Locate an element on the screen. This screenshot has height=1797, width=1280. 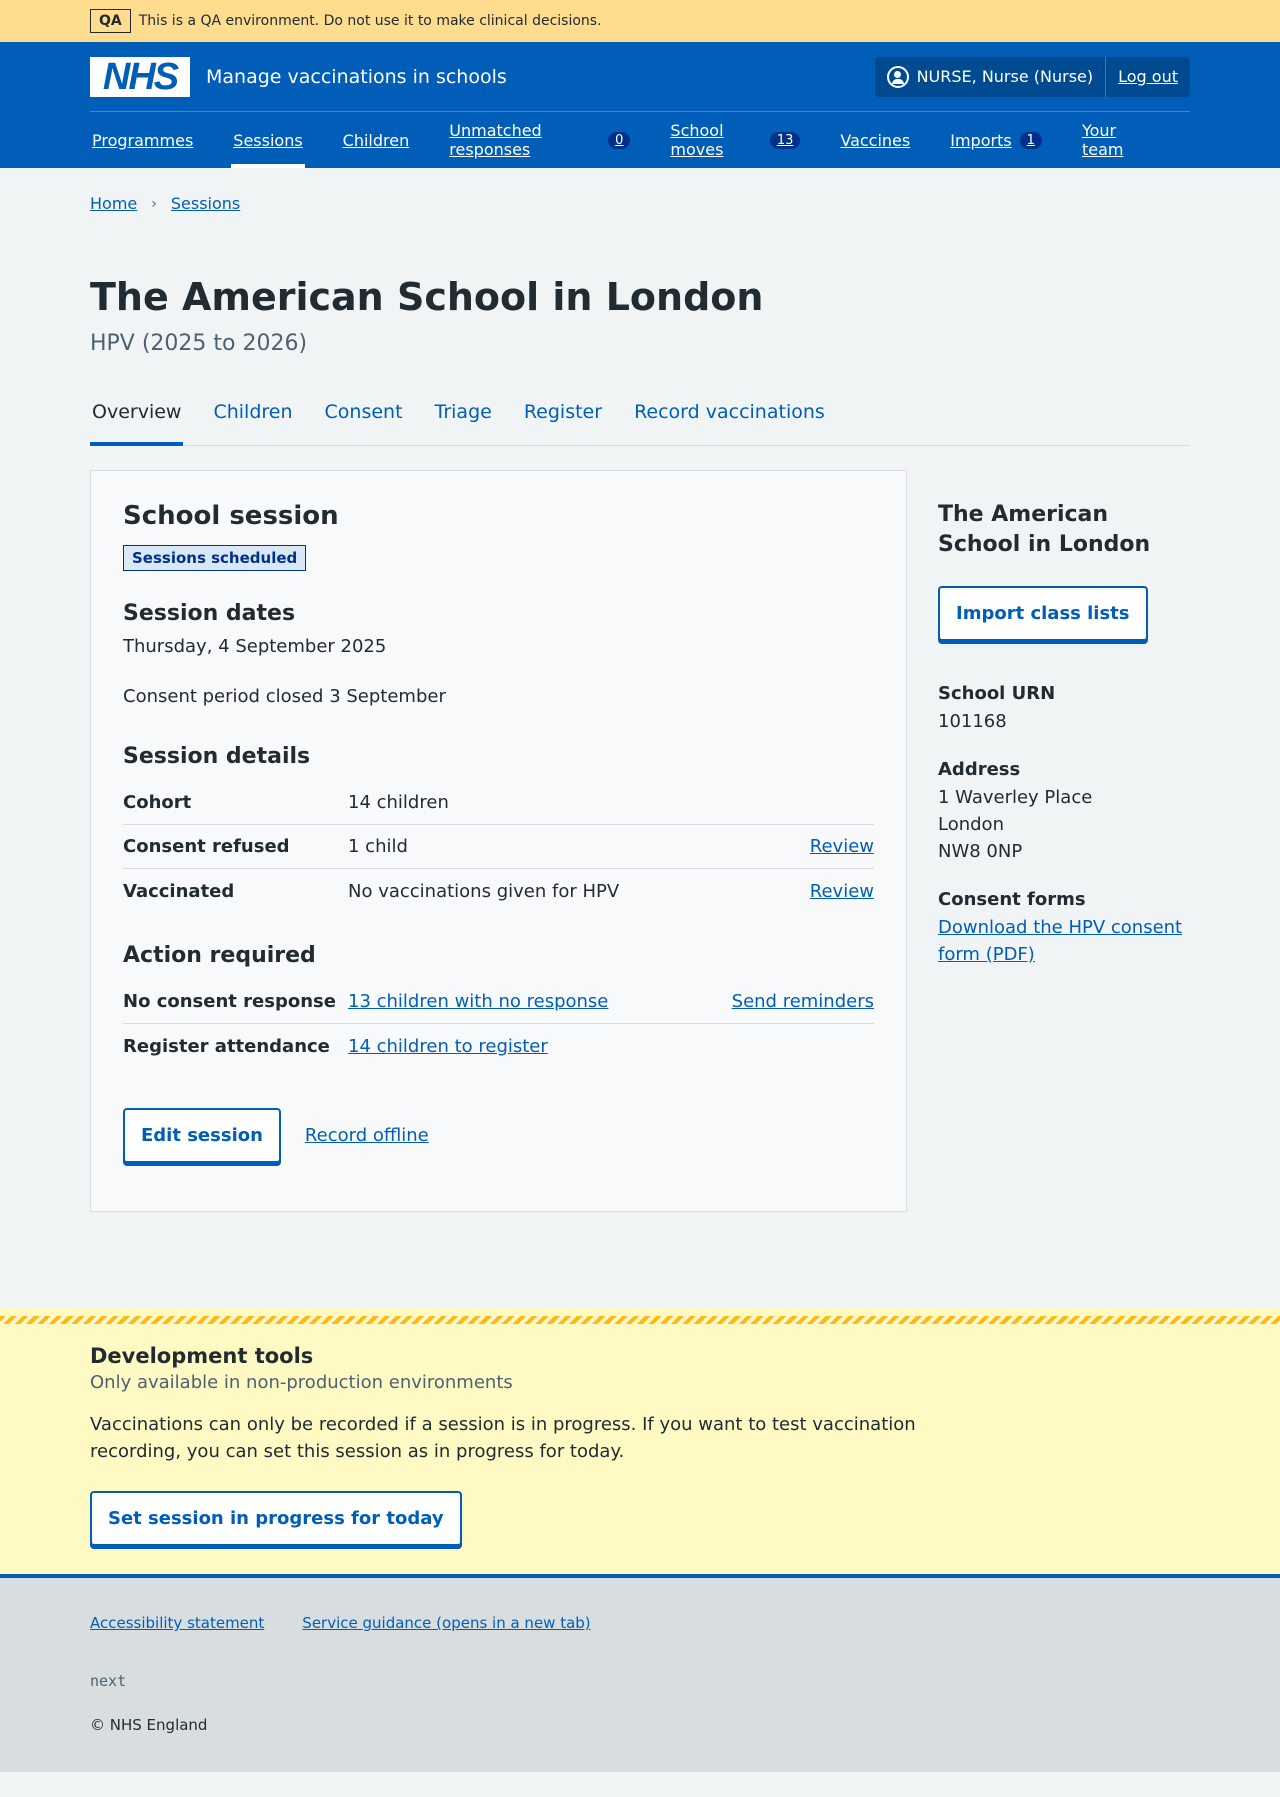
summary-row-cohort: Cohort 14 children is located at coordinates (498, 803).